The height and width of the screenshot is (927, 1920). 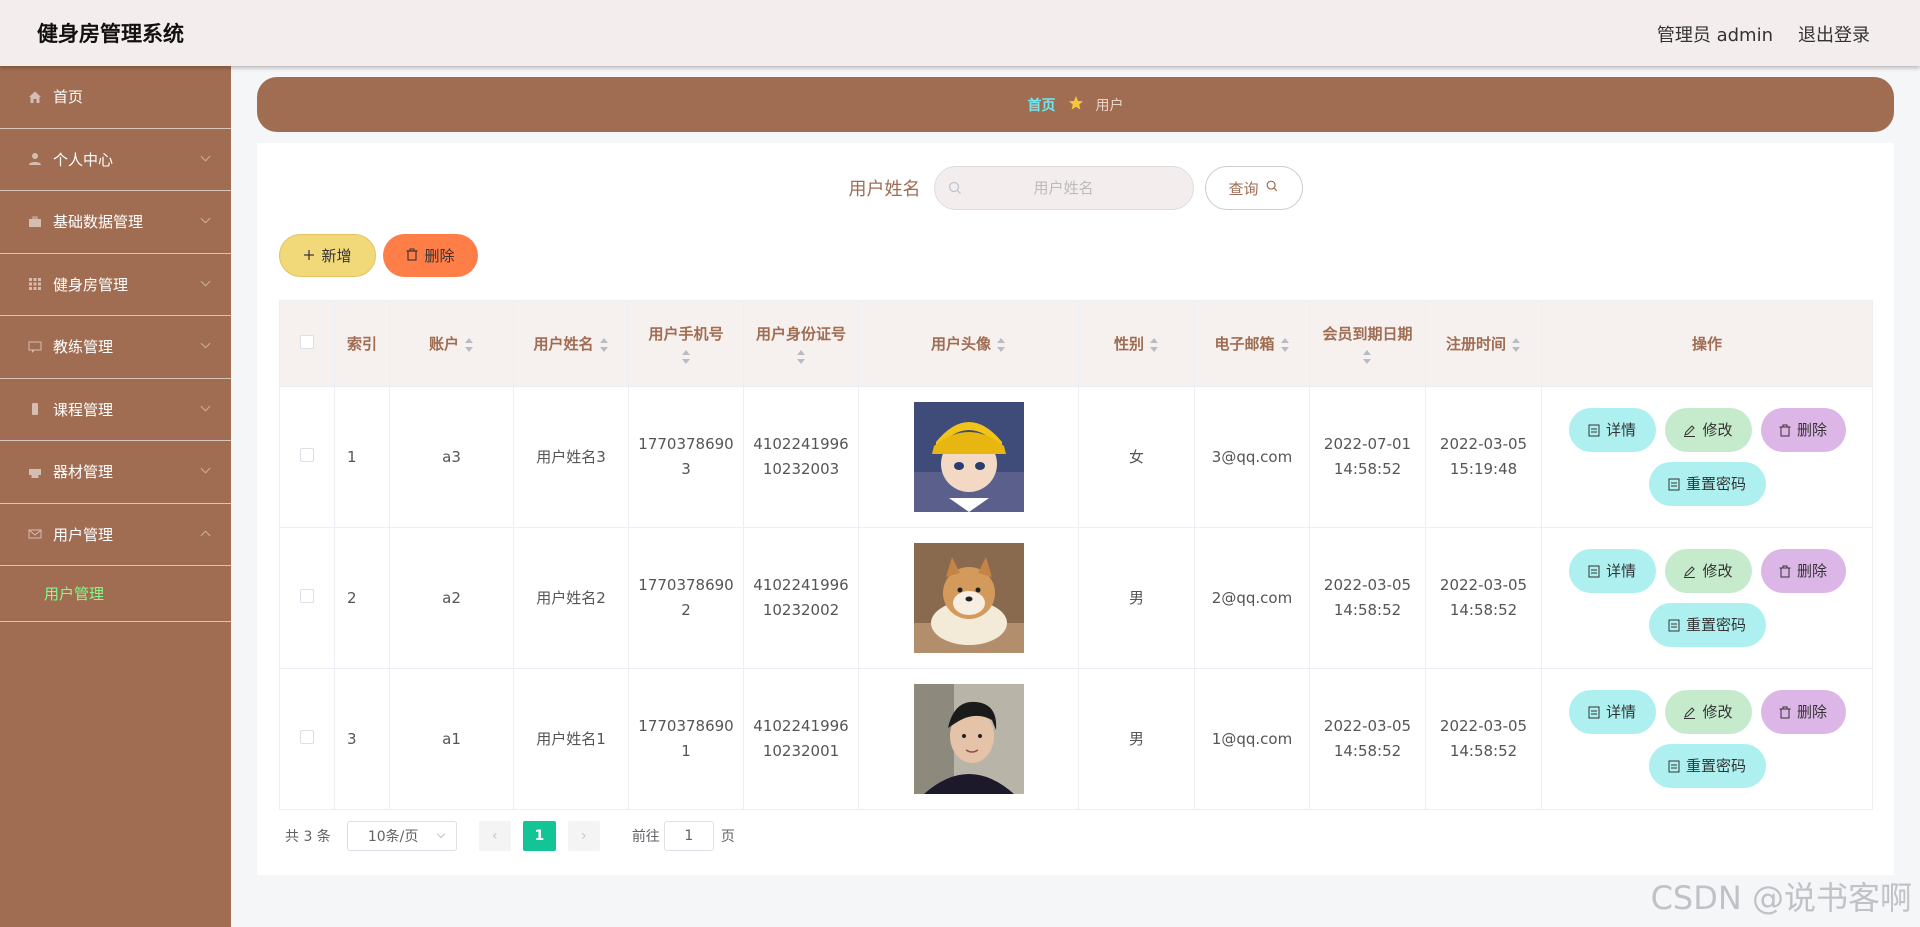 What do you see at coordinates (1272, 188) in the screenshot?
I see `search-icon` at bounding box center [1272, 188].